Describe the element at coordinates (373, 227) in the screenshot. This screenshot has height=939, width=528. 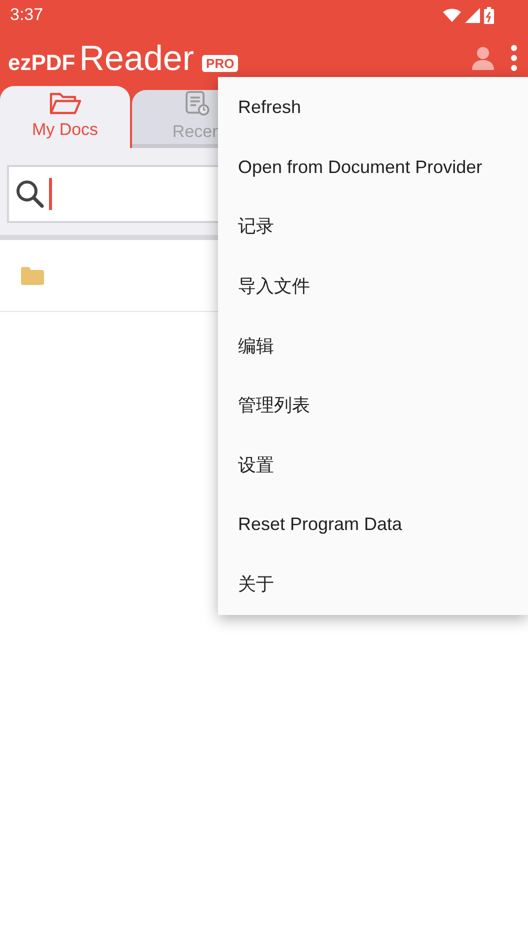
I see `menu-item: 记录` at that location.